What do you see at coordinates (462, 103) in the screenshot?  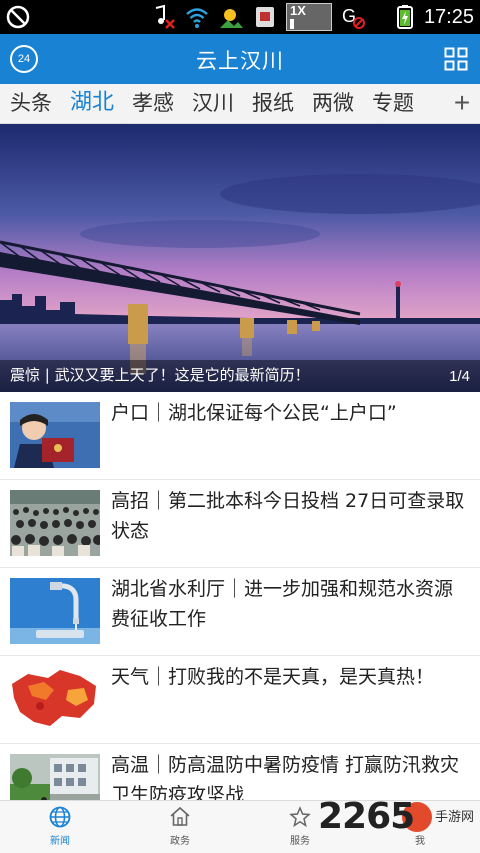 I see `add-channel-button: +` at bounding box center [462, 103].